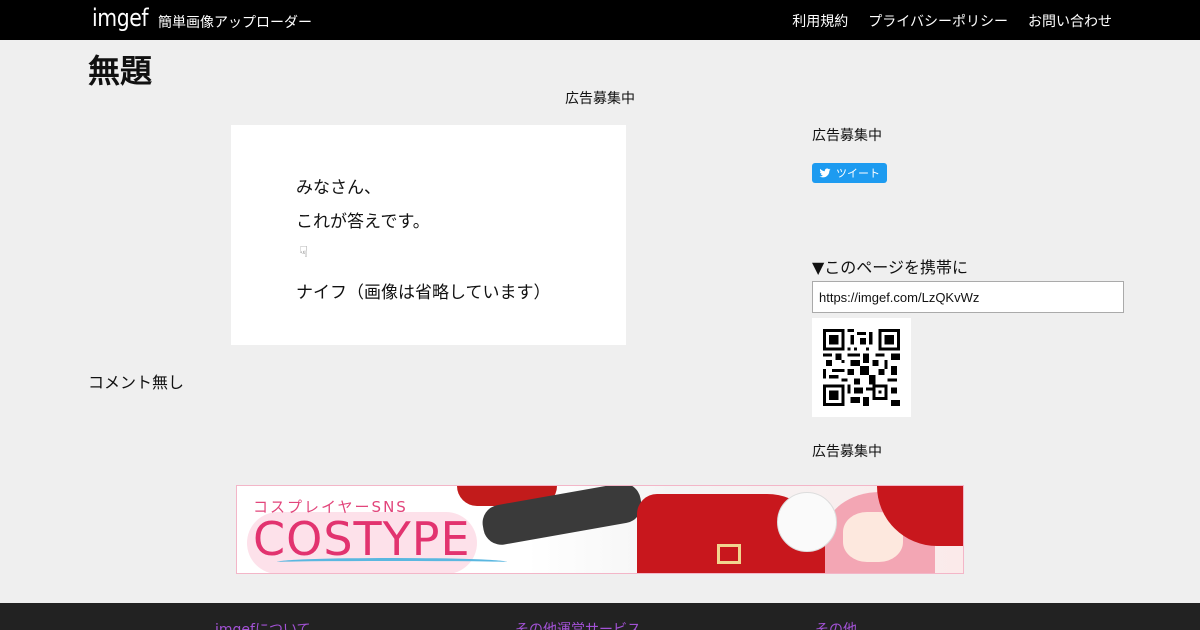 The height and width of the screenshot is (630, 1200). Describe the element at coordinates (428, 235) in the screenshot. I see `uploaded-image: みなさん、 これが答えです。 ☟ ナイフ（画像は省略しています）` at that location.